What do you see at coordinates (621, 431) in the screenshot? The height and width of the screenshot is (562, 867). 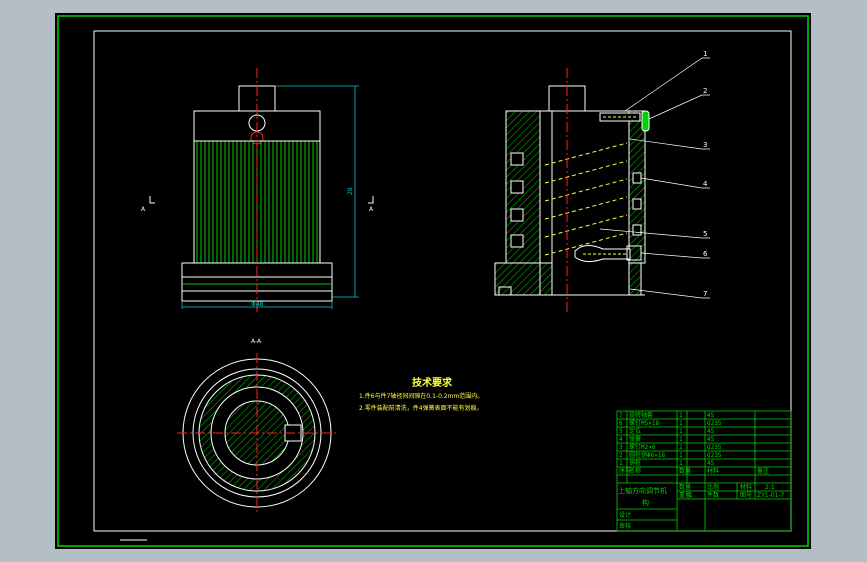 I see `bom-cell-no: 5` at bounding box center [621, 431].